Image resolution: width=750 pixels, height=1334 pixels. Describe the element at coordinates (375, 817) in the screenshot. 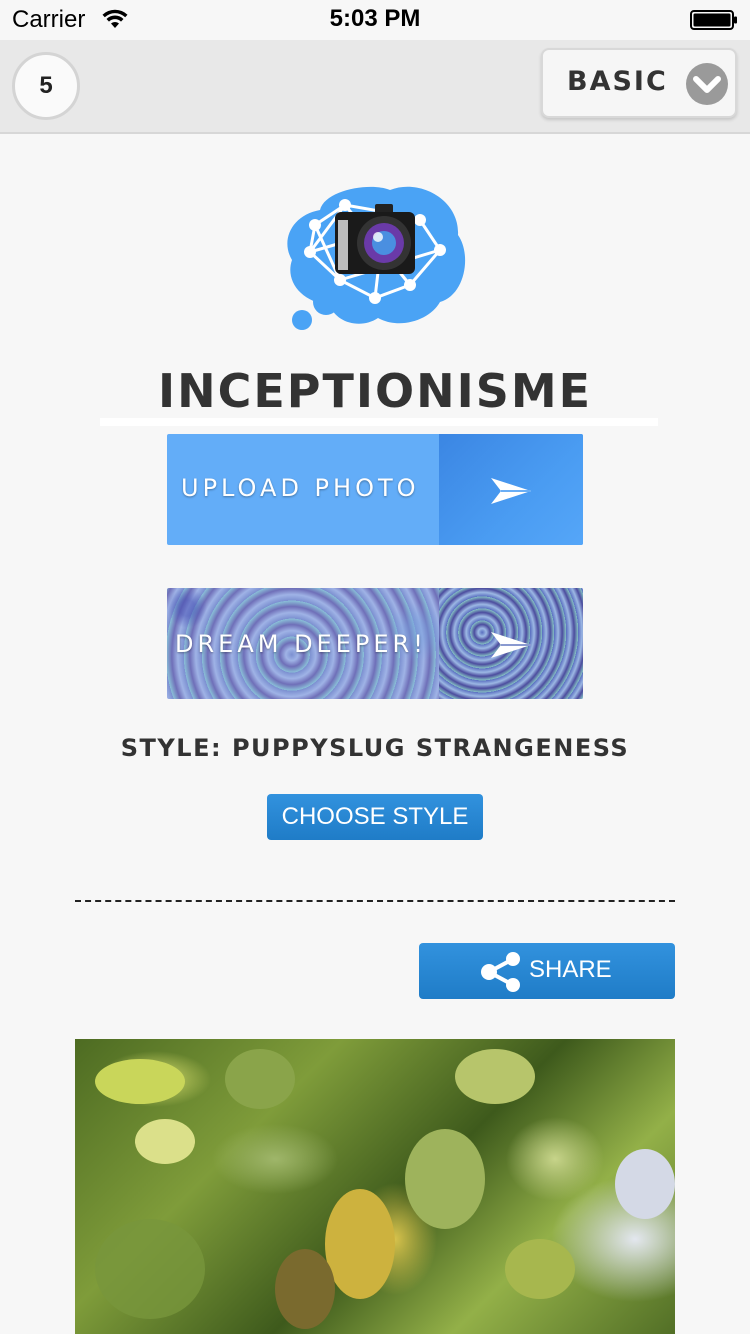

I see `choose-style-button: CHOOSE STYLE` at that location.